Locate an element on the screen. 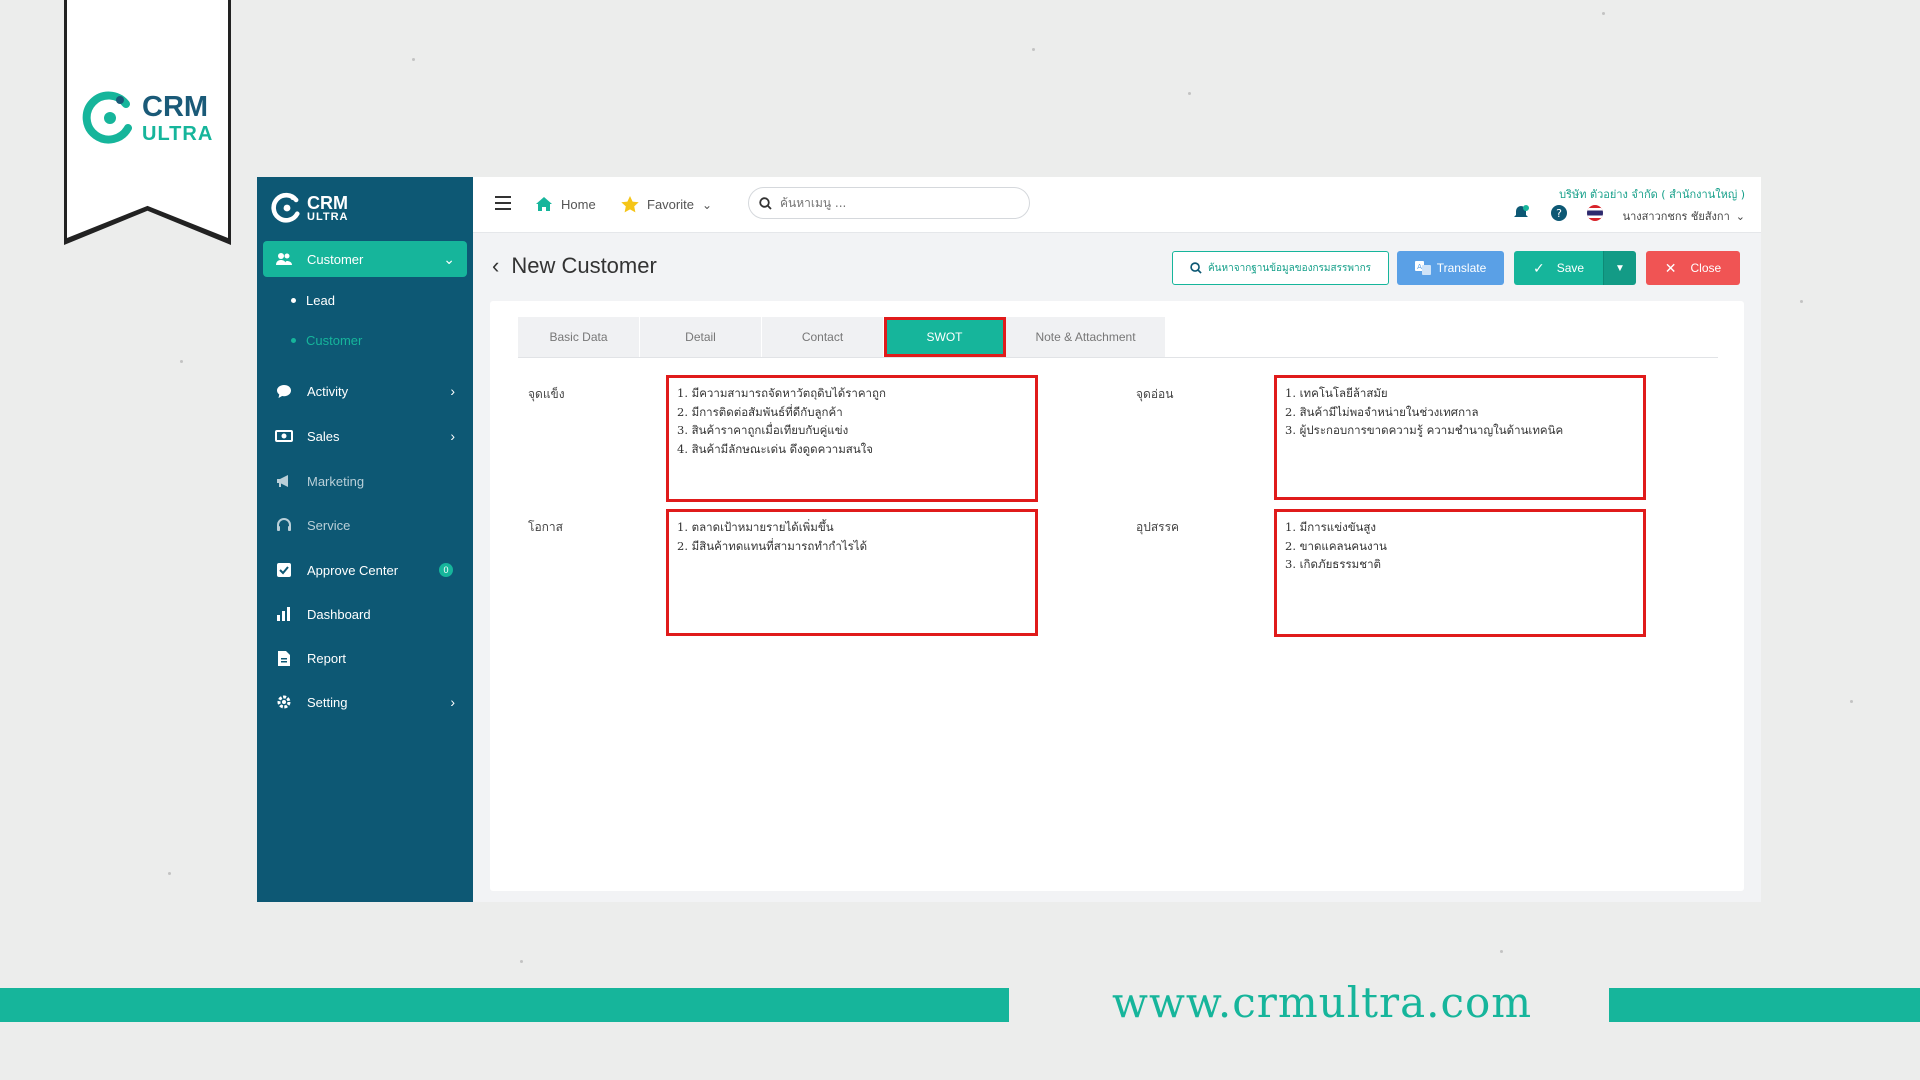 This screenshot has height=1080, width=1920. sidebar-item-setting: Setting › is located at coordinates (365, 702).